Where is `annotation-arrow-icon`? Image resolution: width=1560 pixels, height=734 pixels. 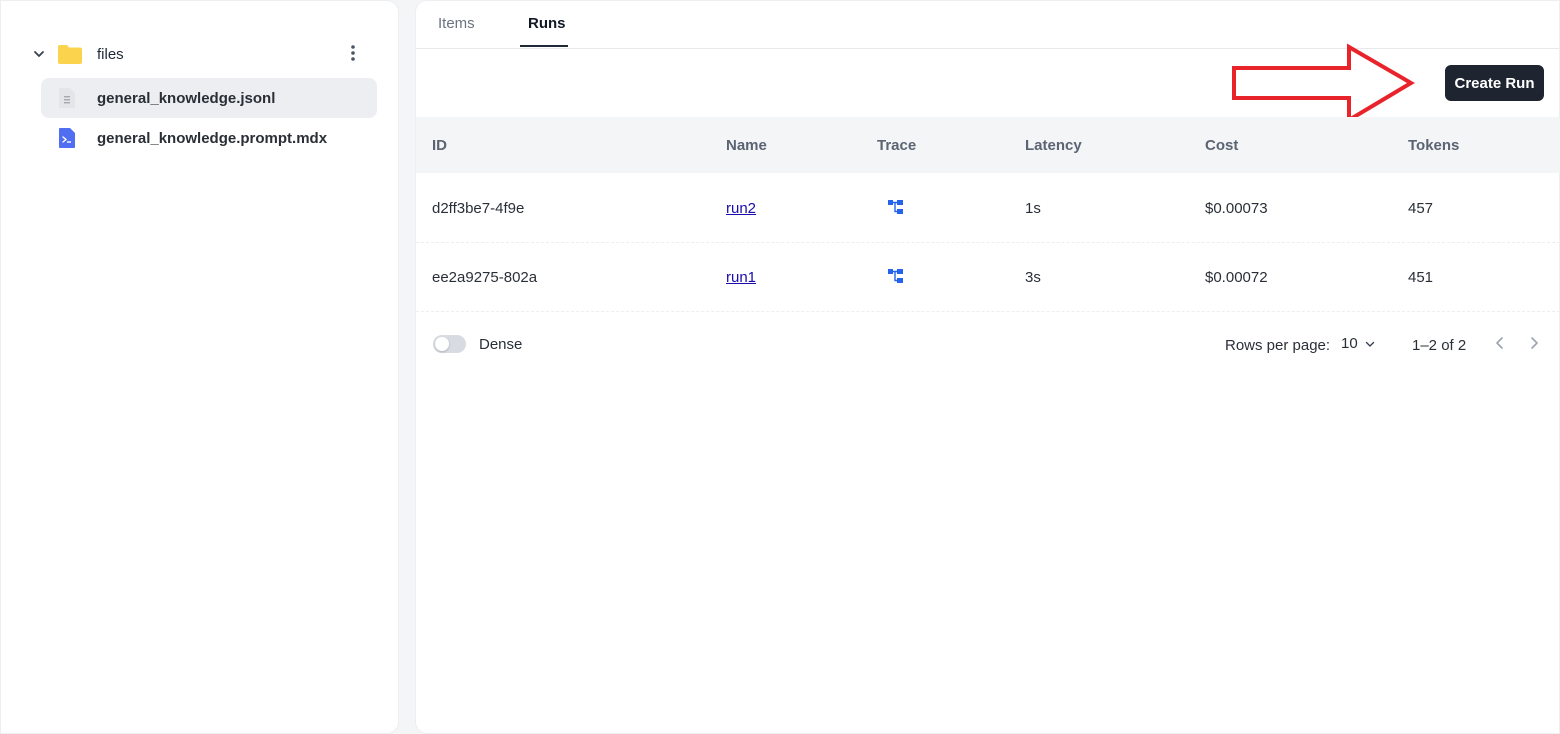 annotation-arrow-icon is located at coordinates (1323, 83).